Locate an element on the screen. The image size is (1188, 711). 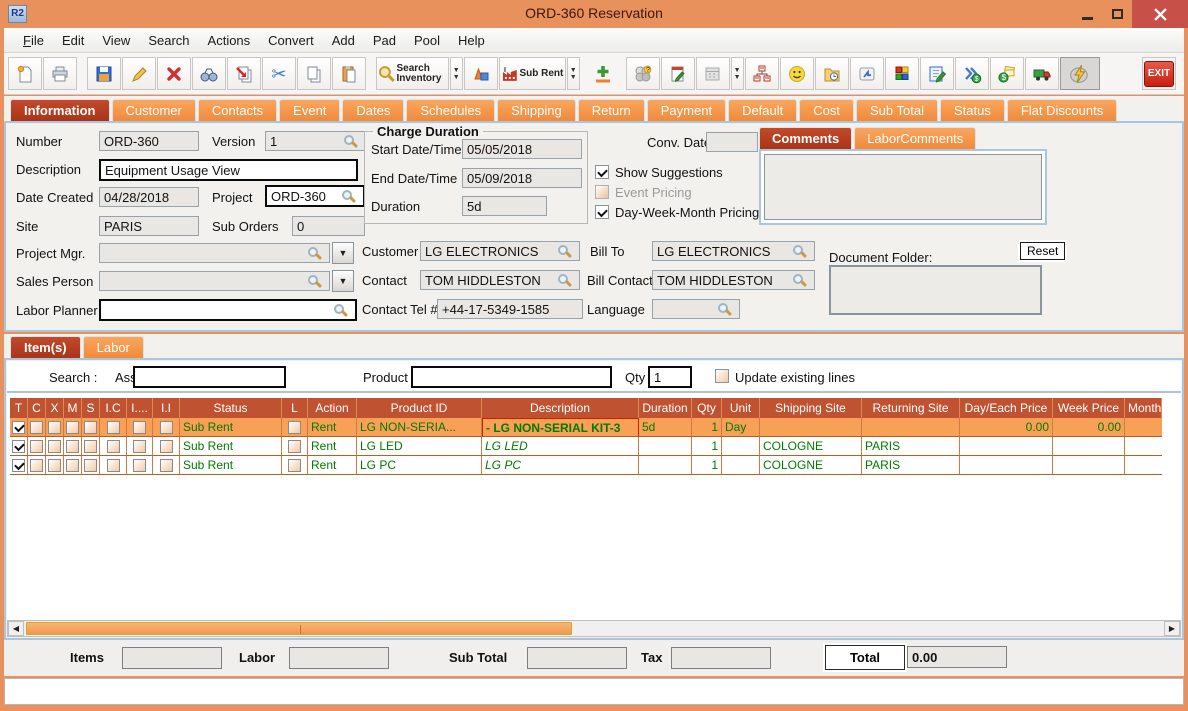
scroll-right-arrow: ▶ is located at coordinates (1172, 628).